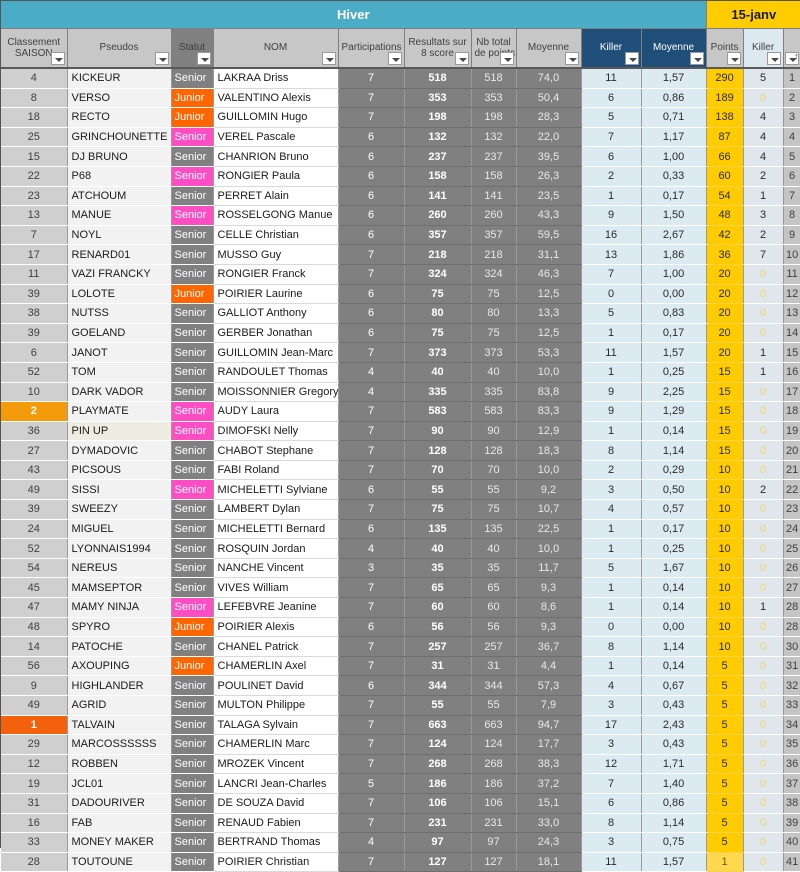  Describe the element at coordinates (119, 764) in the screenshot. I see `cell-pseudo: ROBBEN` at that location.